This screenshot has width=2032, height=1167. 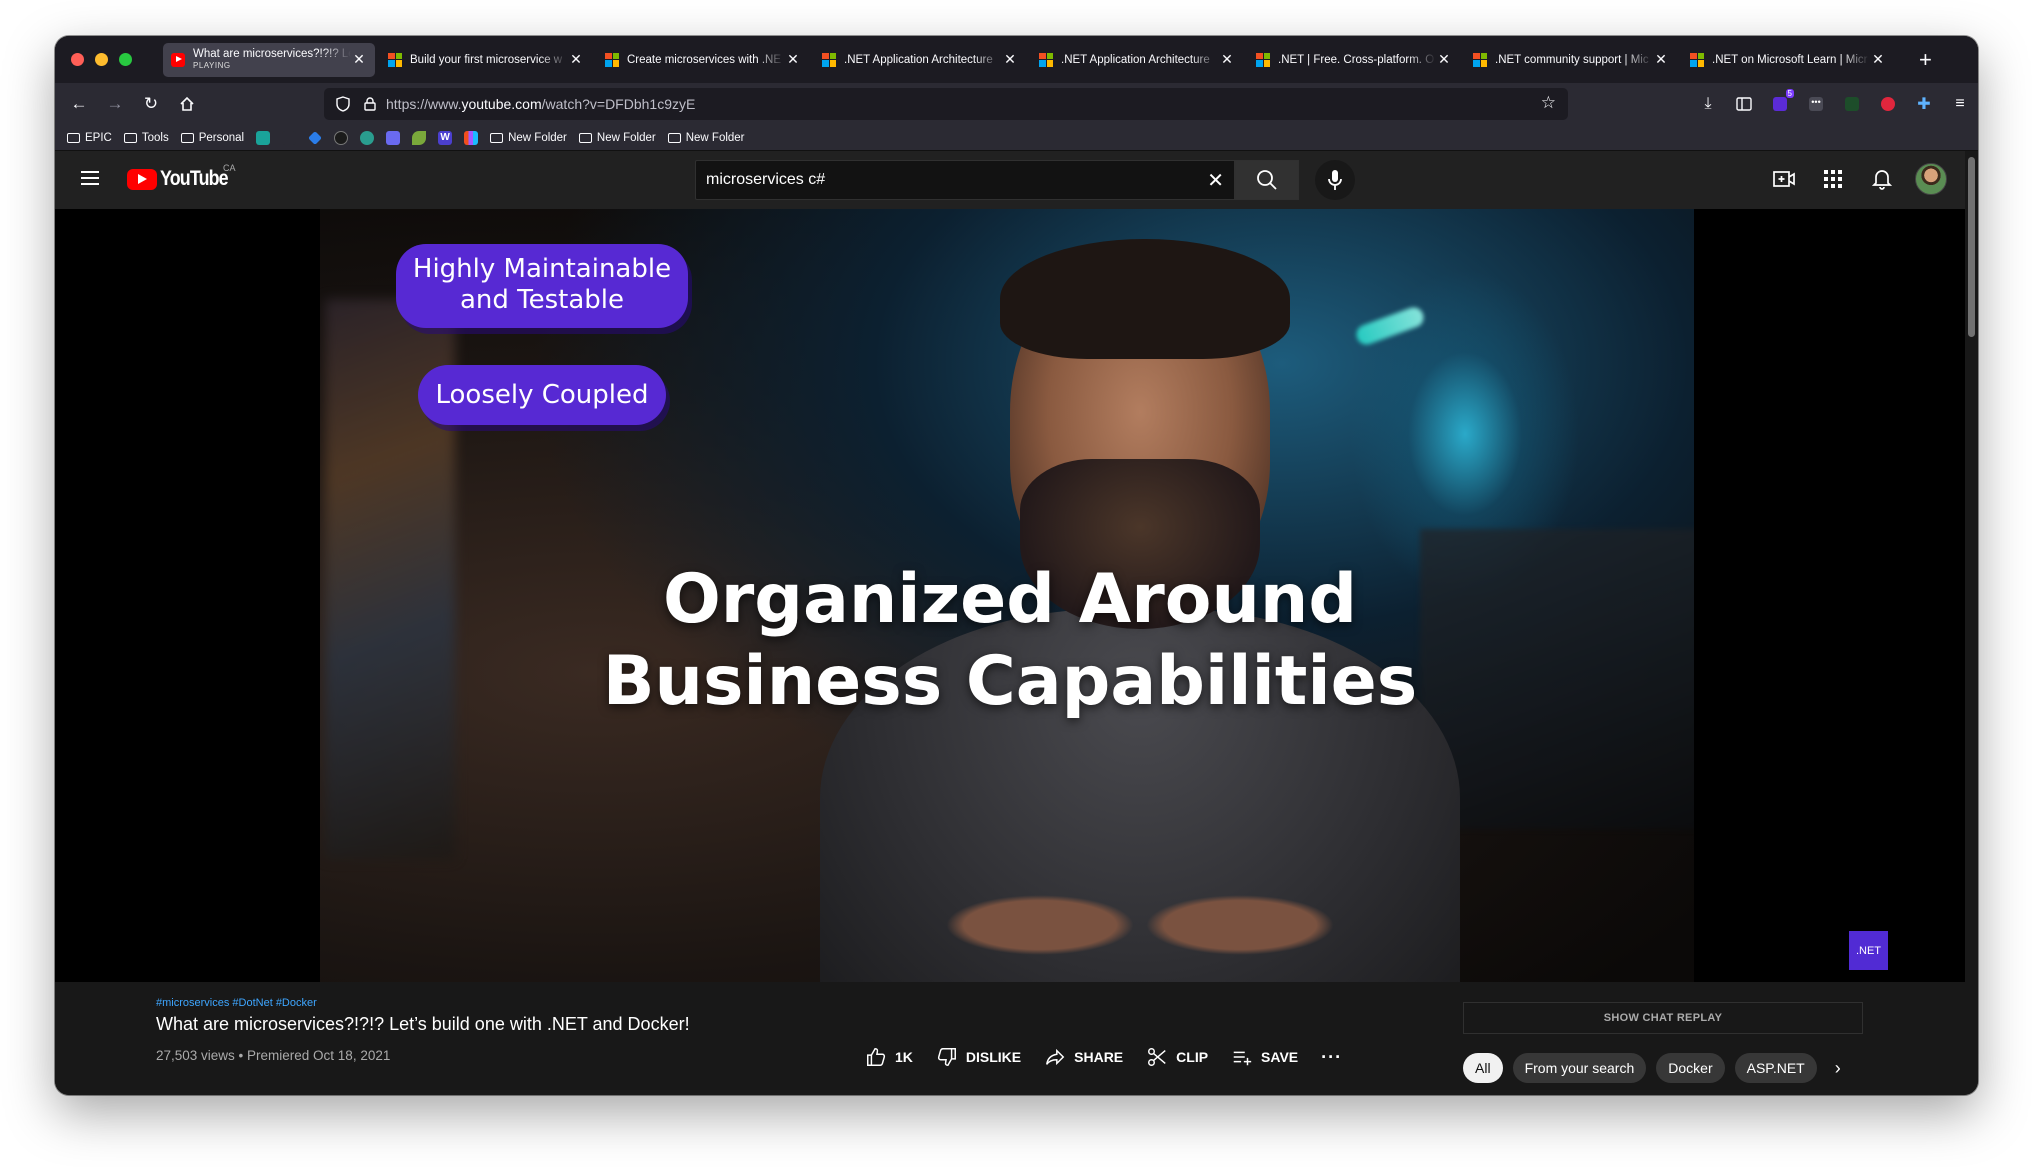 I want to click on share-icon, so click(x=1055, y=1057).